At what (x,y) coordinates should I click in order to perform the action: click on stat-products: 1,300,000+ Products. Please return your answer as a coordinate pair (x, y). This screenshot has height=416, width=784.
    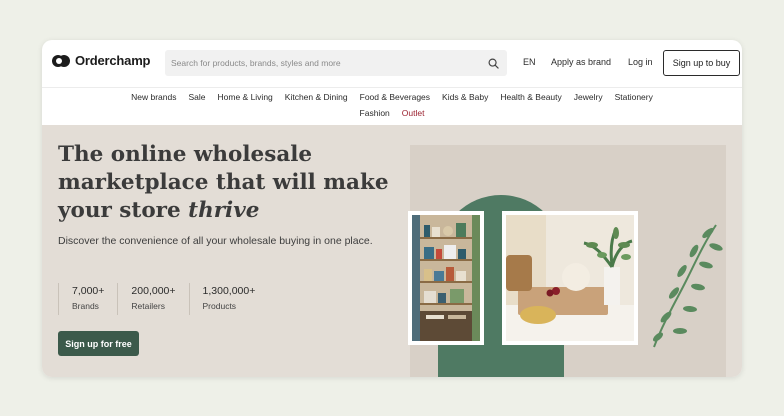
    Looking at the image, I should click on (228, 299).